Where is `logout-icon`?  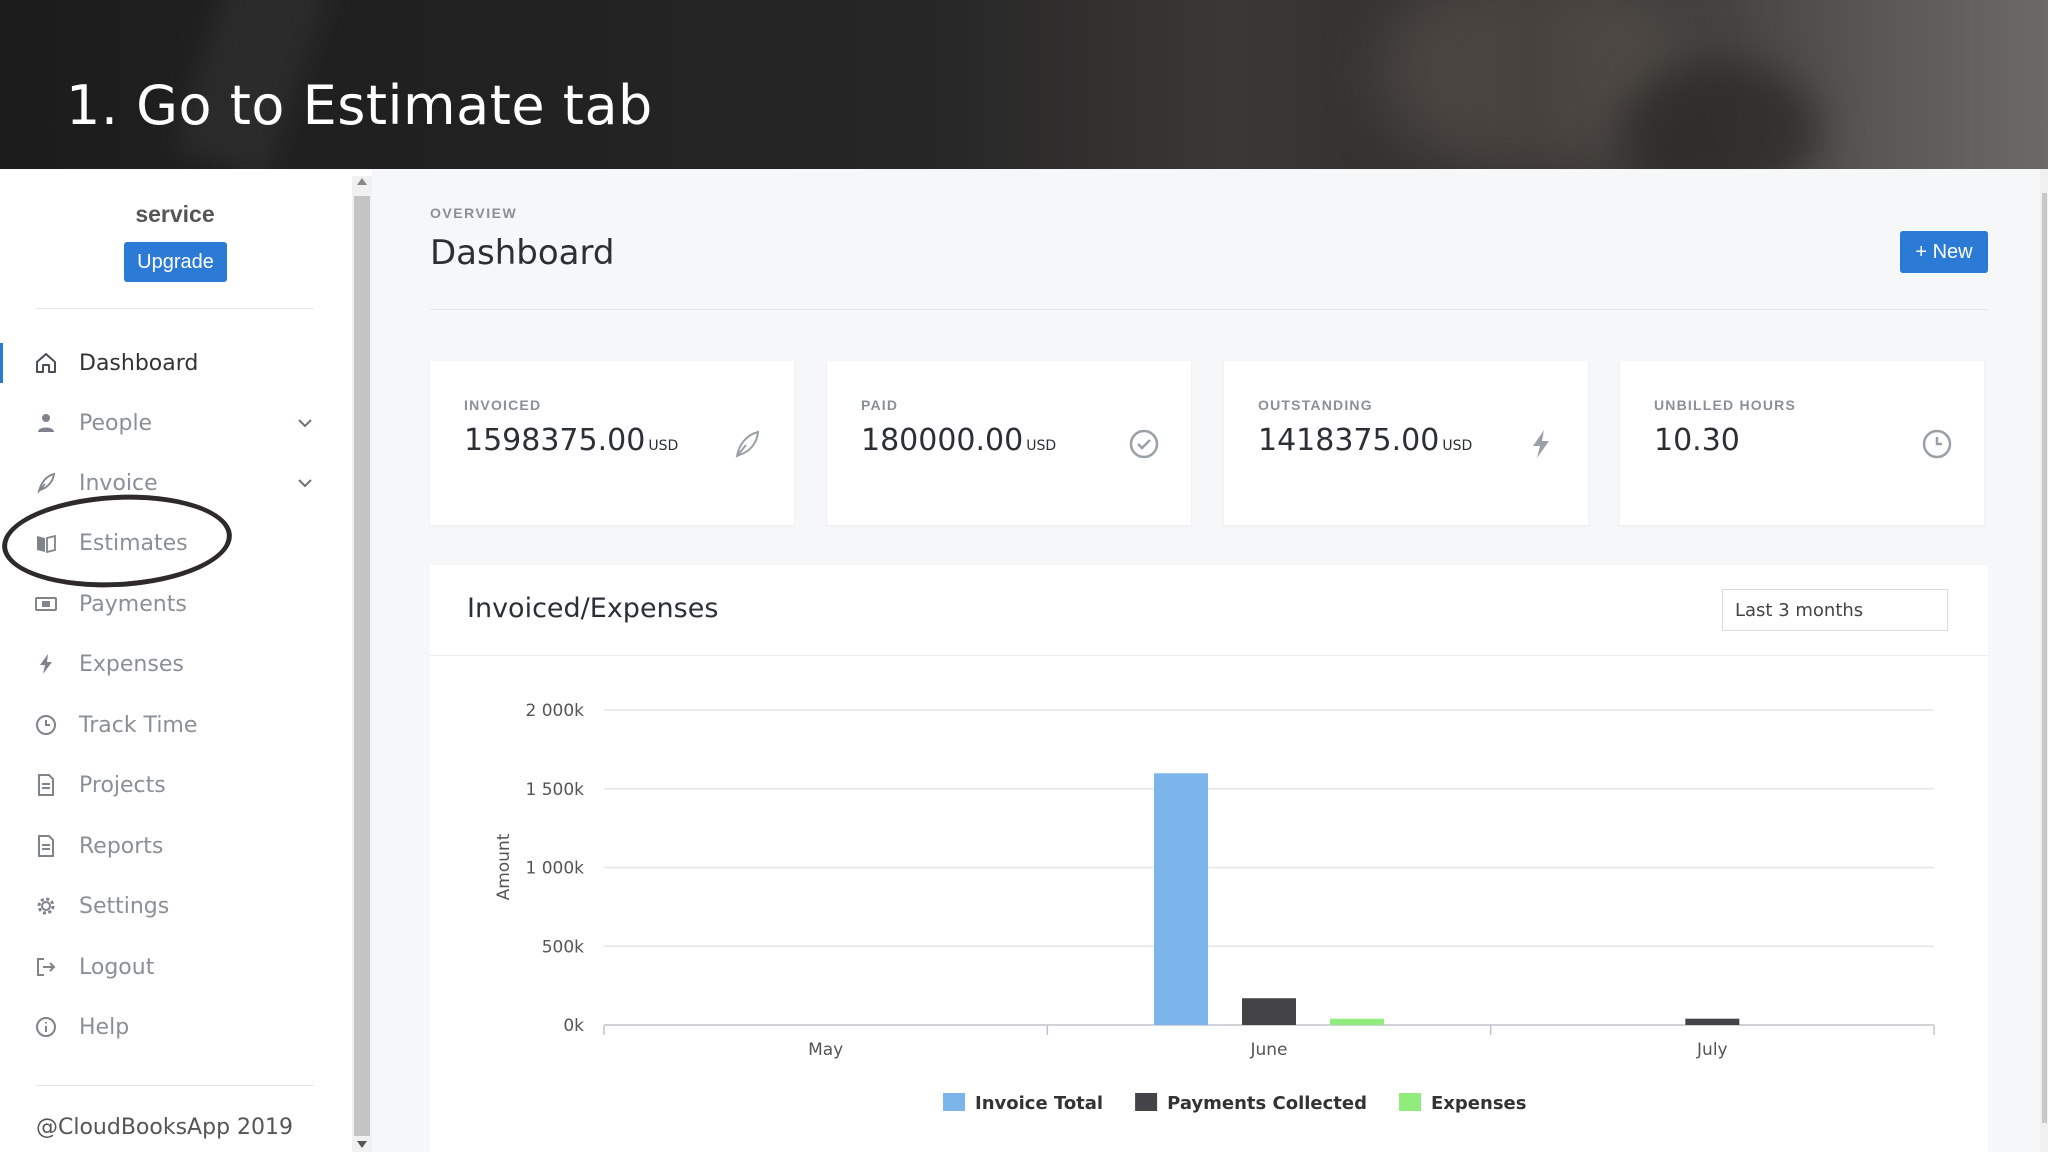
logout-icon is located at coordinates (46, 967).